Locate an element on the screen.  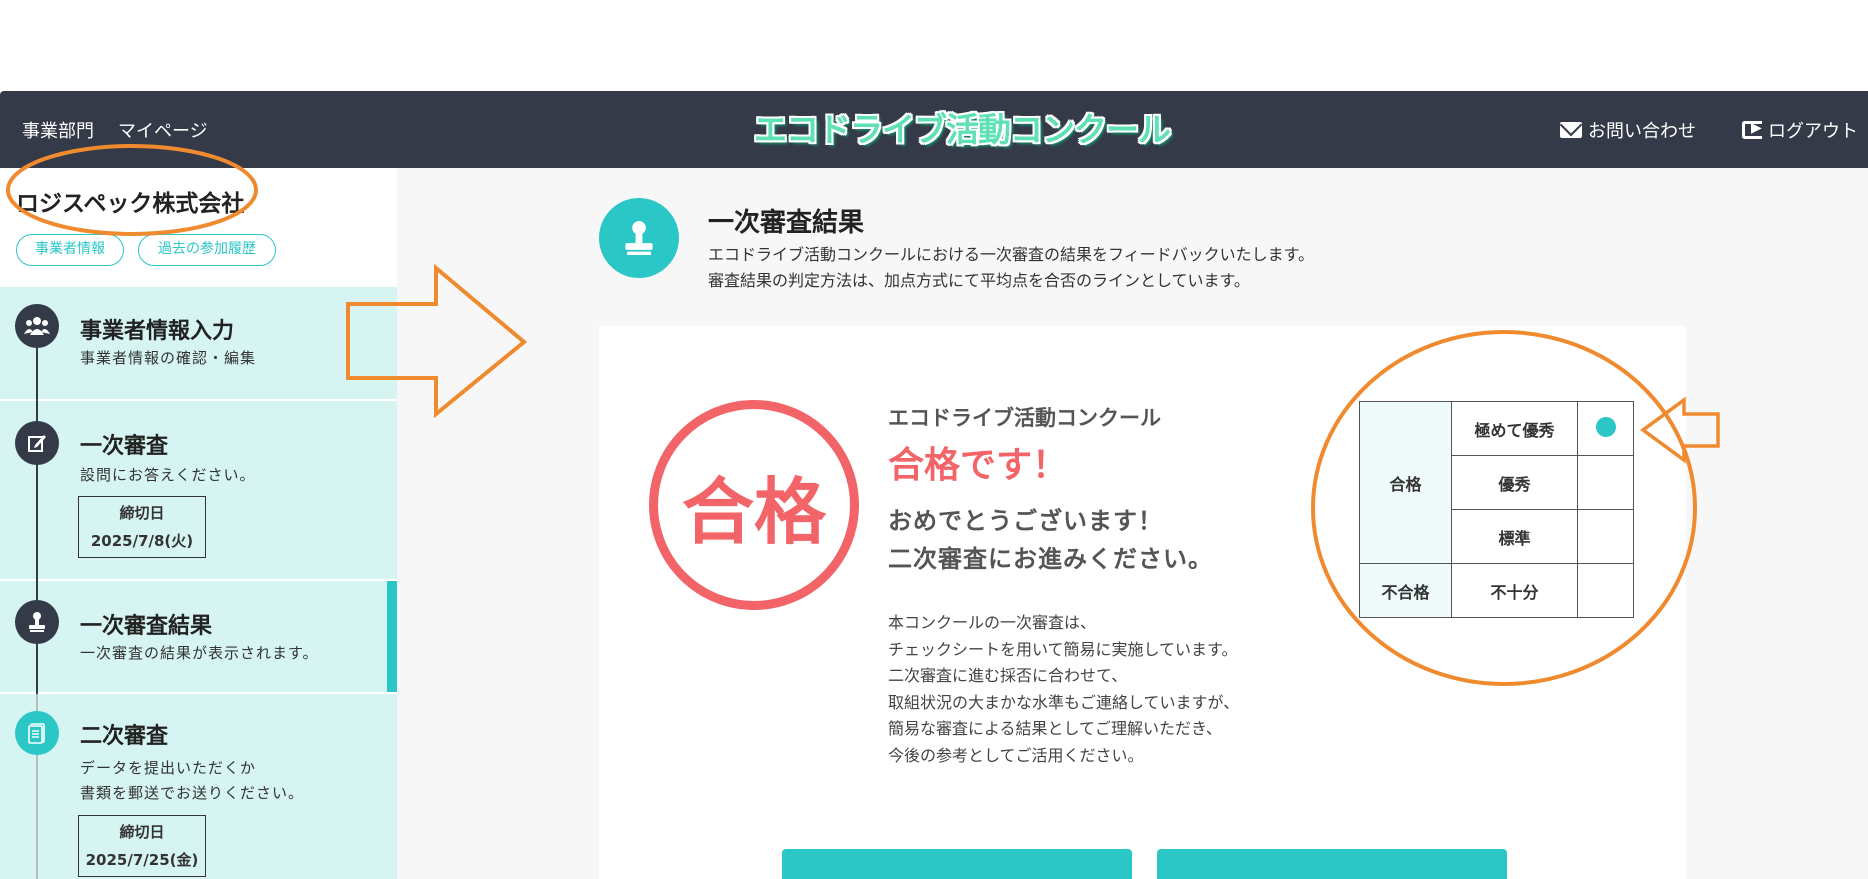
users-icon is located at coordinates (37, 326).